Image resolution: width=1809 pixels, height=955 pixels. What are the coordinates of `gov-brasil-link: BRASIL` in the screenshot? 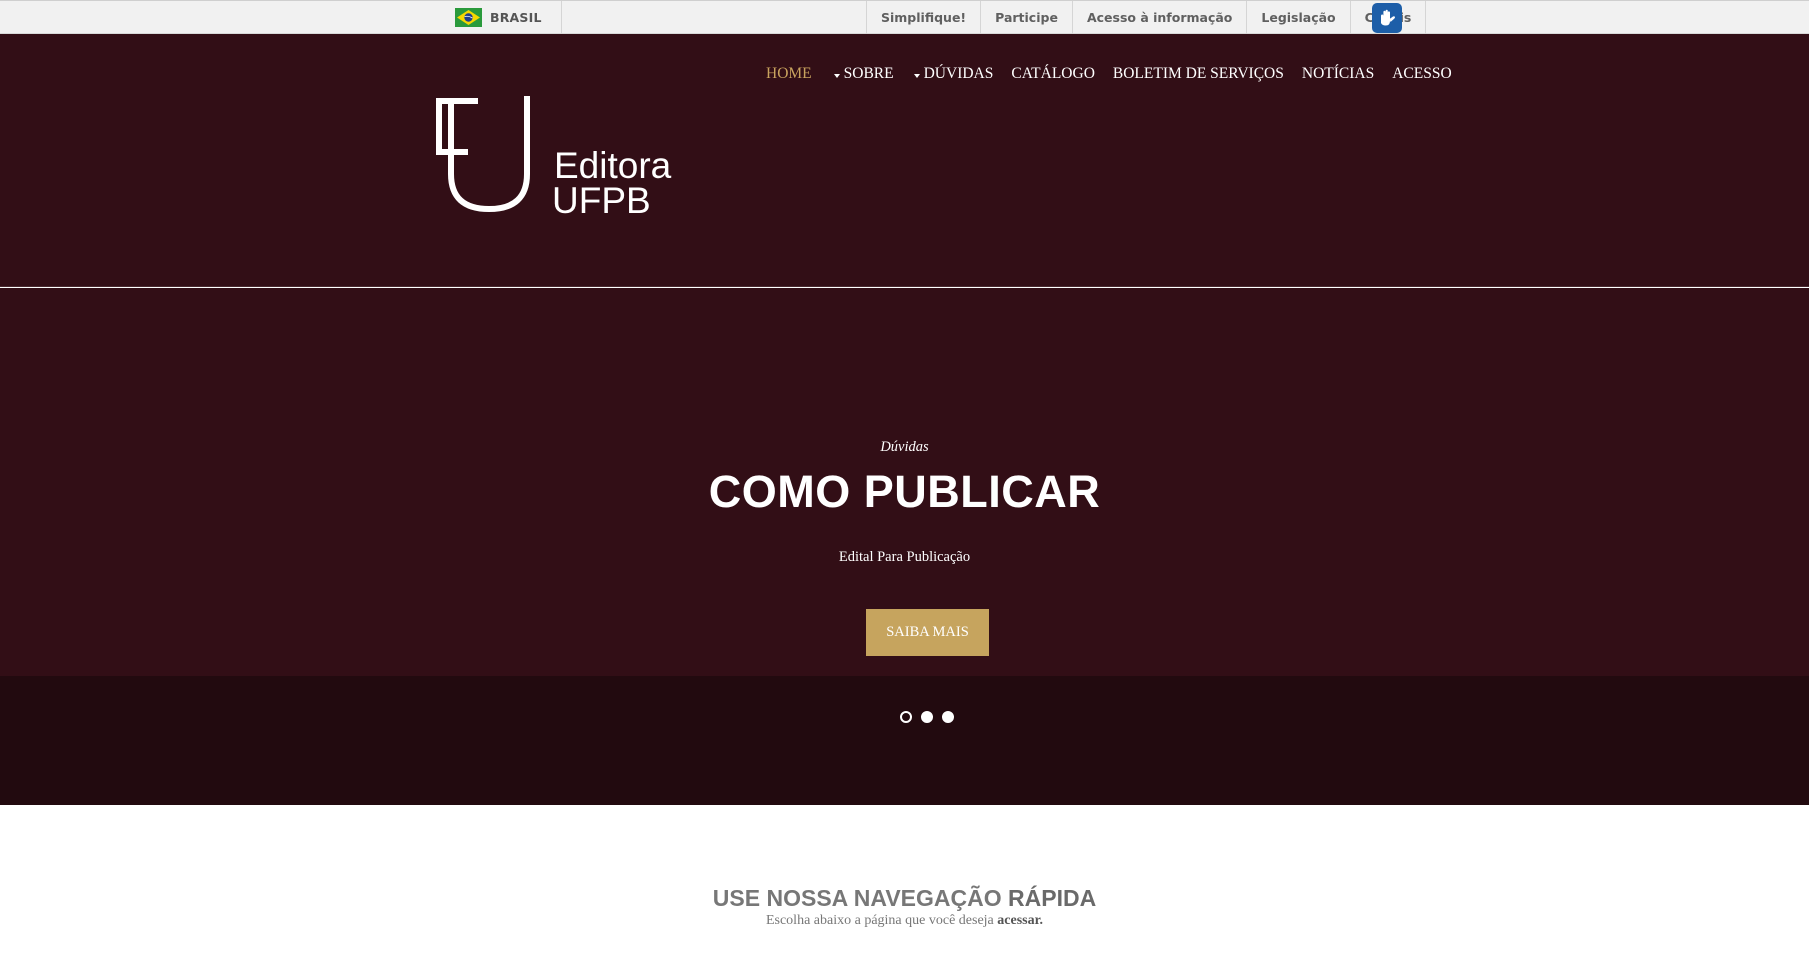 It's located at (508, 17).